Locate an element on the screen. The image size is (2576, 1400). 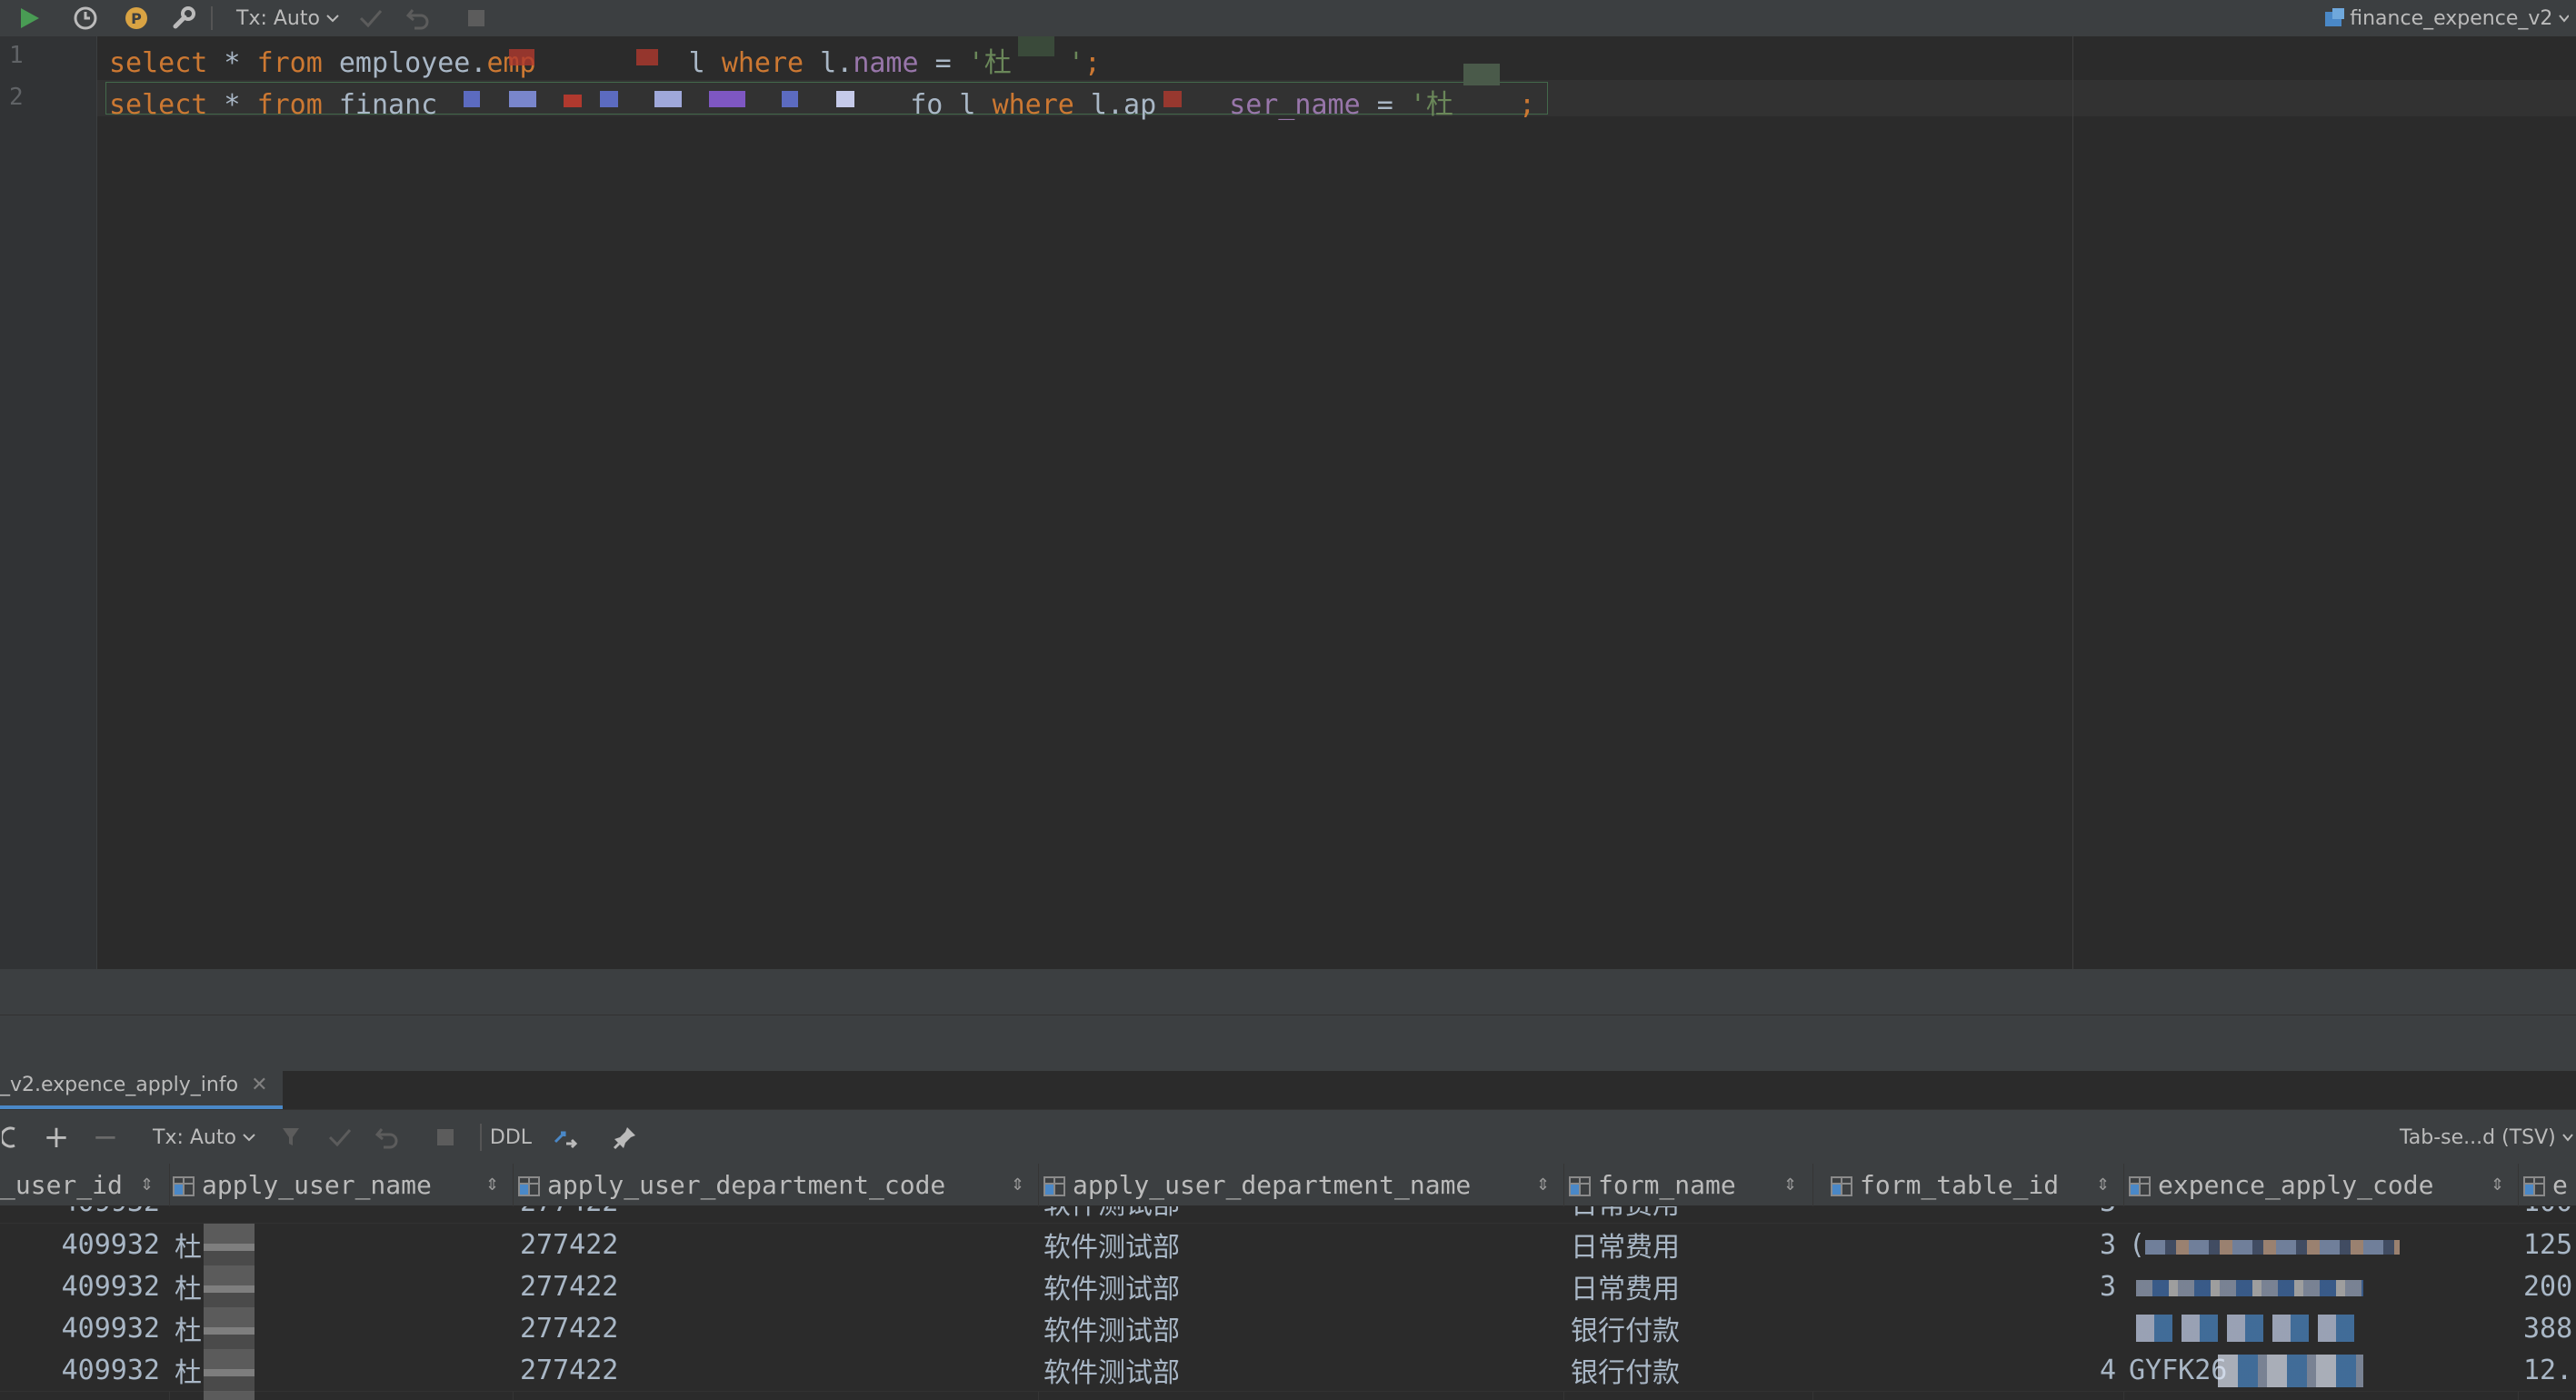
filter-icon is located at coordinates (291, 1136).